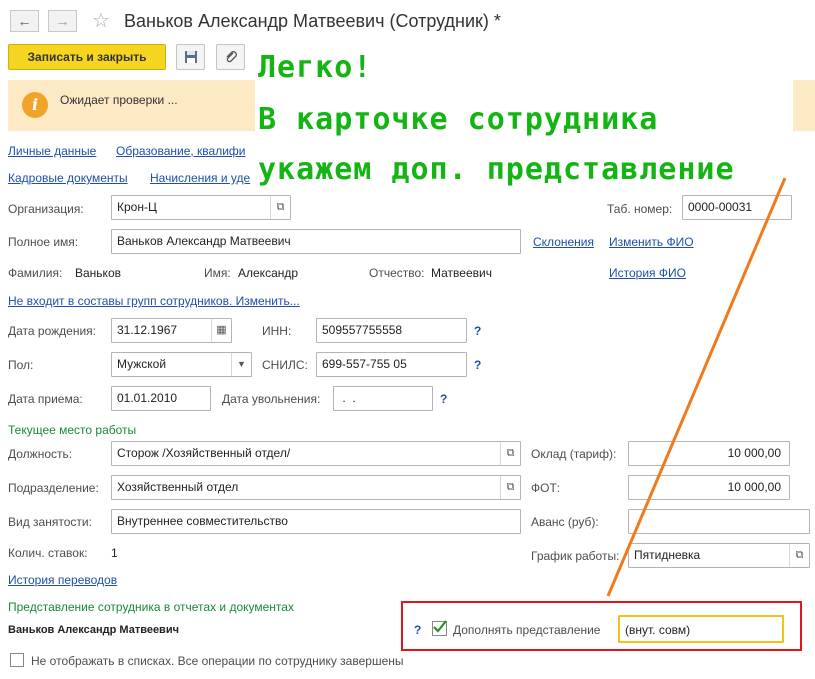 The height and width of the screenshot is (679, 815). I want to click on overlay-line-1: Легко!, so click(315, 67).